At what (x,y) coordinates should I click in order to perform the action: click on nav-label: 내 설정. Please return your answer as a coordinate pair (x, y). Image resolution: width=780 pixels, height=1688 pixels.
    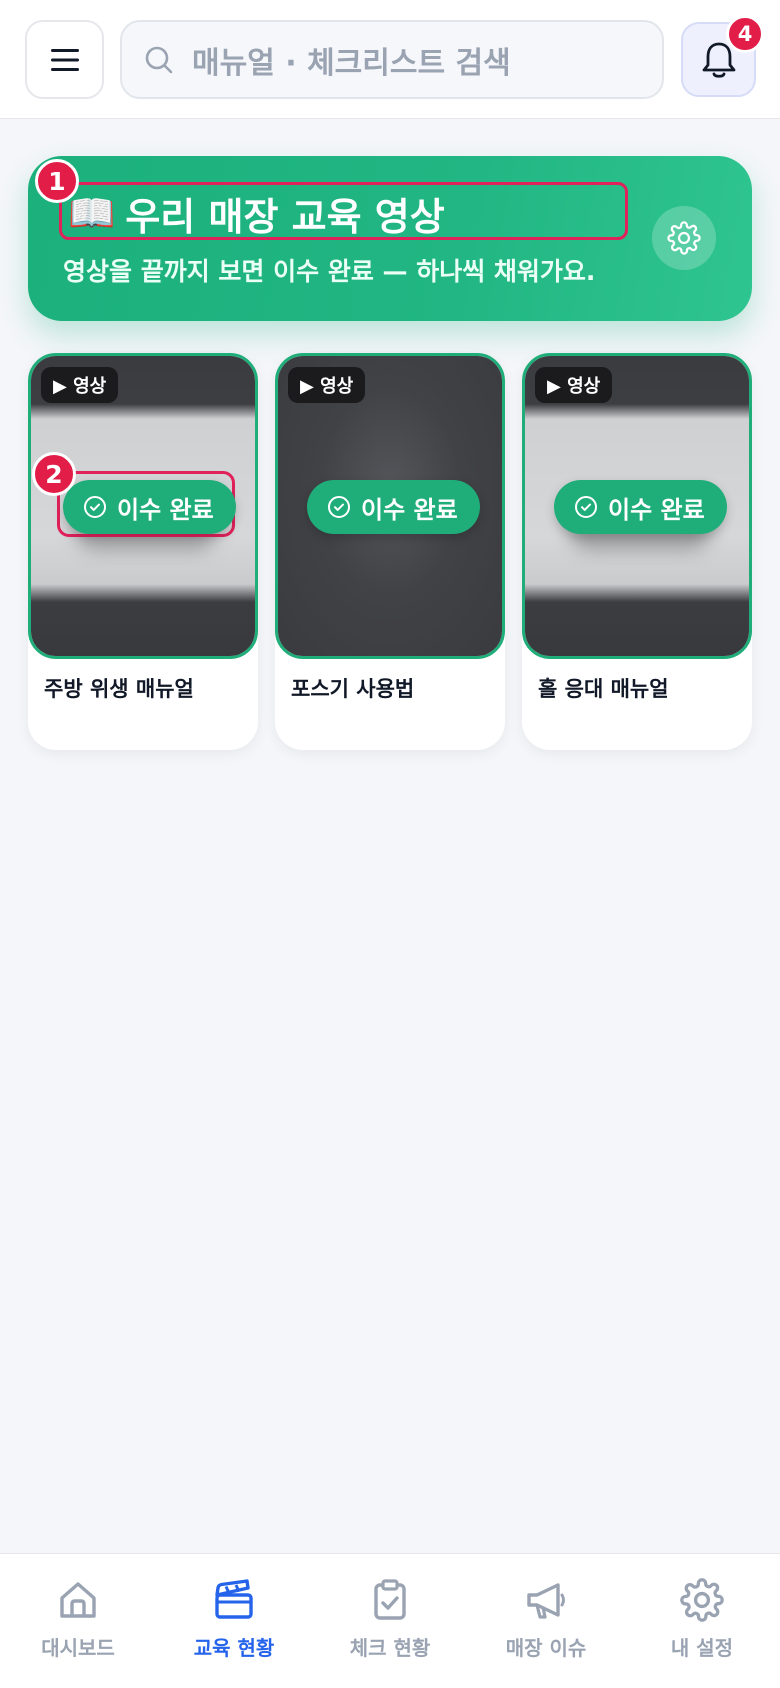
    Looking at the image, I should click on (702, 1648).